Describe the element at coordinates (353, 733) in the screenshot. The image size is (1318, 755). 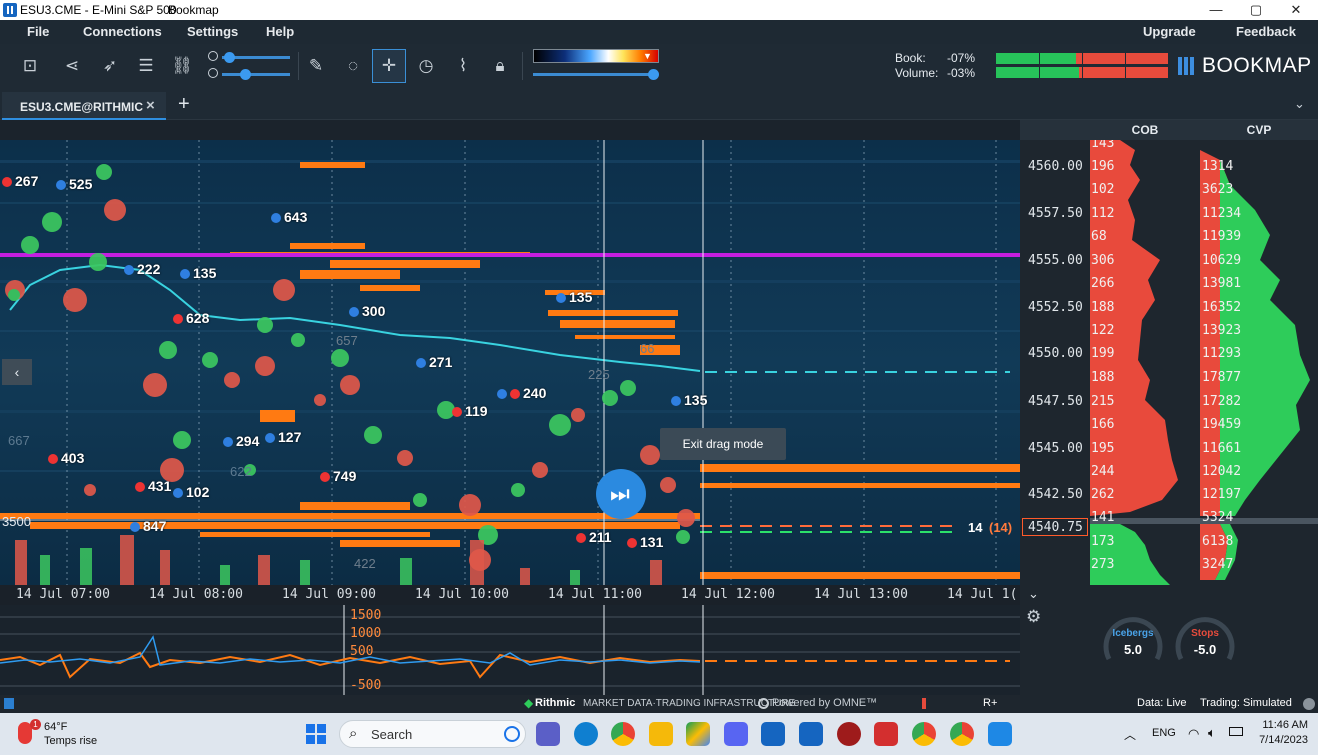
I see `search-icon: ⌕` at that location.